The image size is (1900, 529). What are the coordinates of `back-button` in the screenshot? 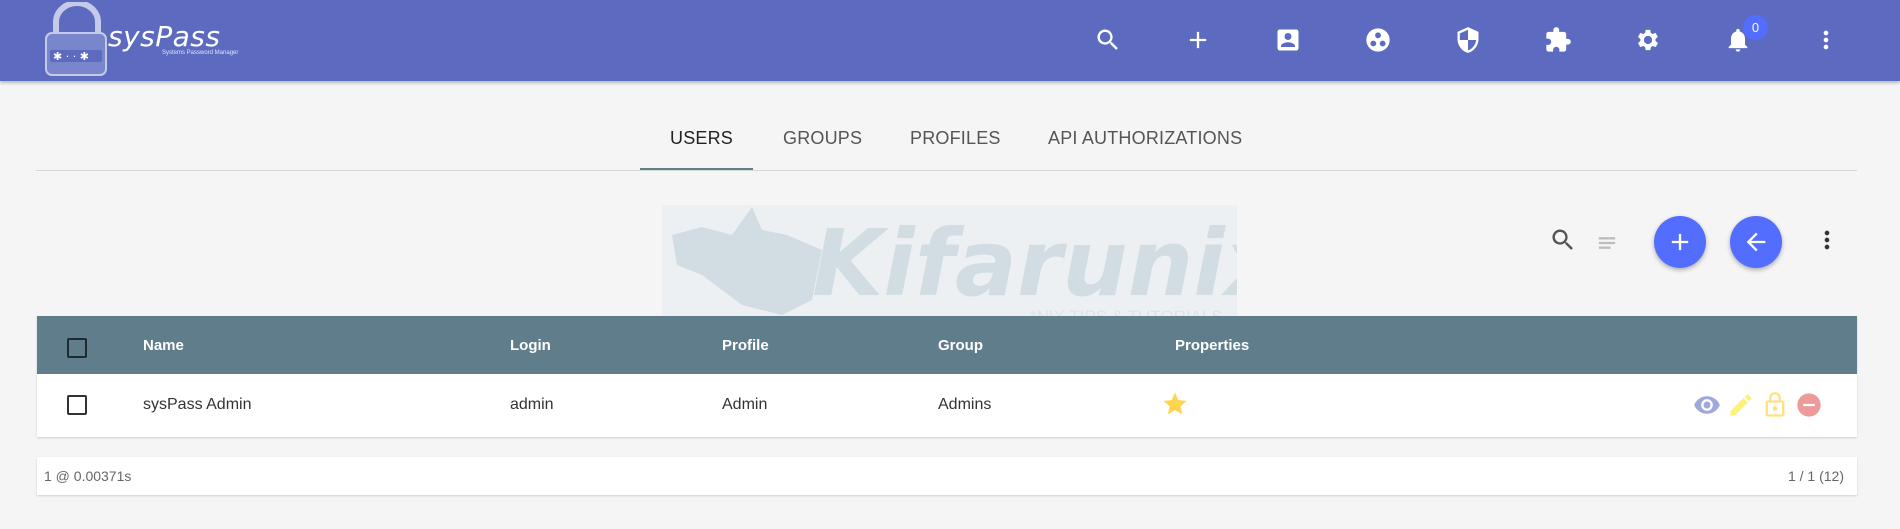 It's located at (1756, 242).